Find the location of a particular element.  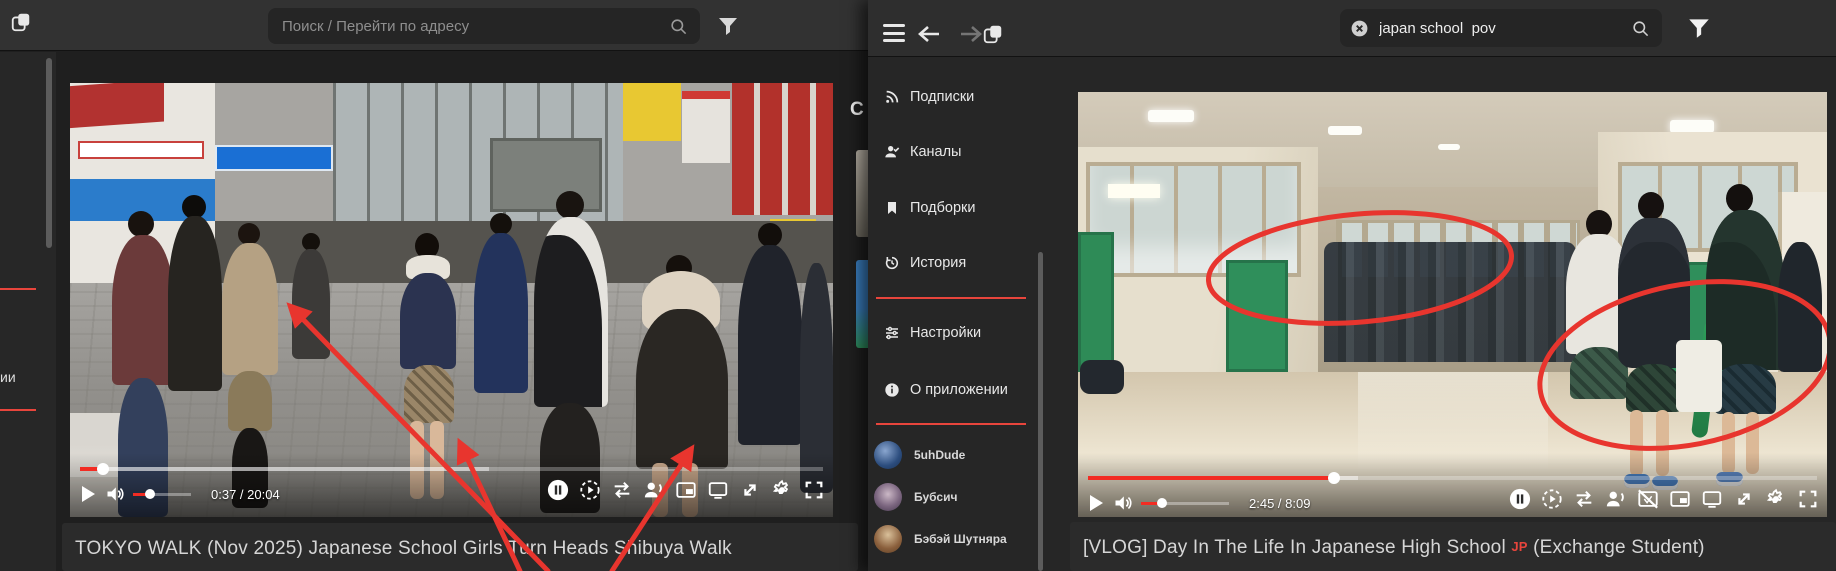

tune-icon is located at coordinates (892, 333).